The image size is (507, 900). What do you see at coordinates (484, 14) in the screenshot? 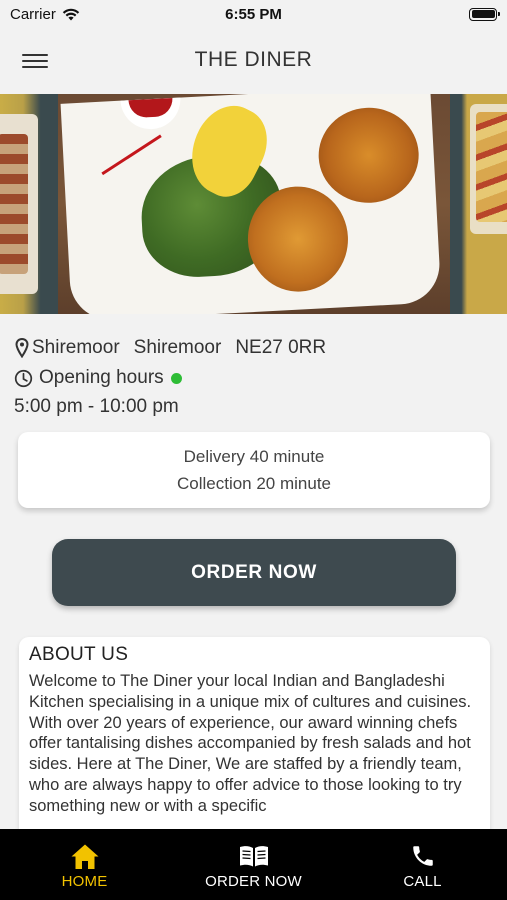
I see `battery-icon` at bounding box center [484, 14].